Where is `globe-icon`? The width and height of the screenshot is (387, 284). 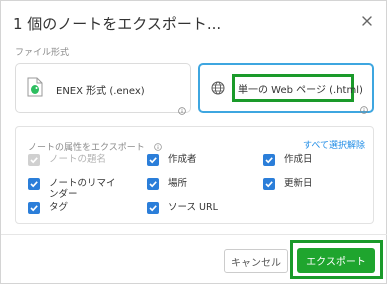 globe-icon is located at coordinates (219, 90).